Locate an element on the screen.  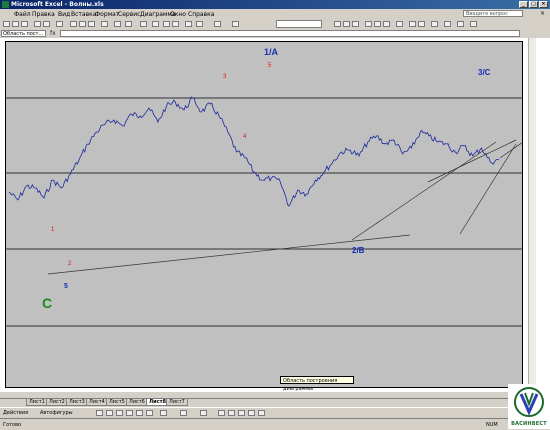
undo-icon is located at coordinates (117, 24).